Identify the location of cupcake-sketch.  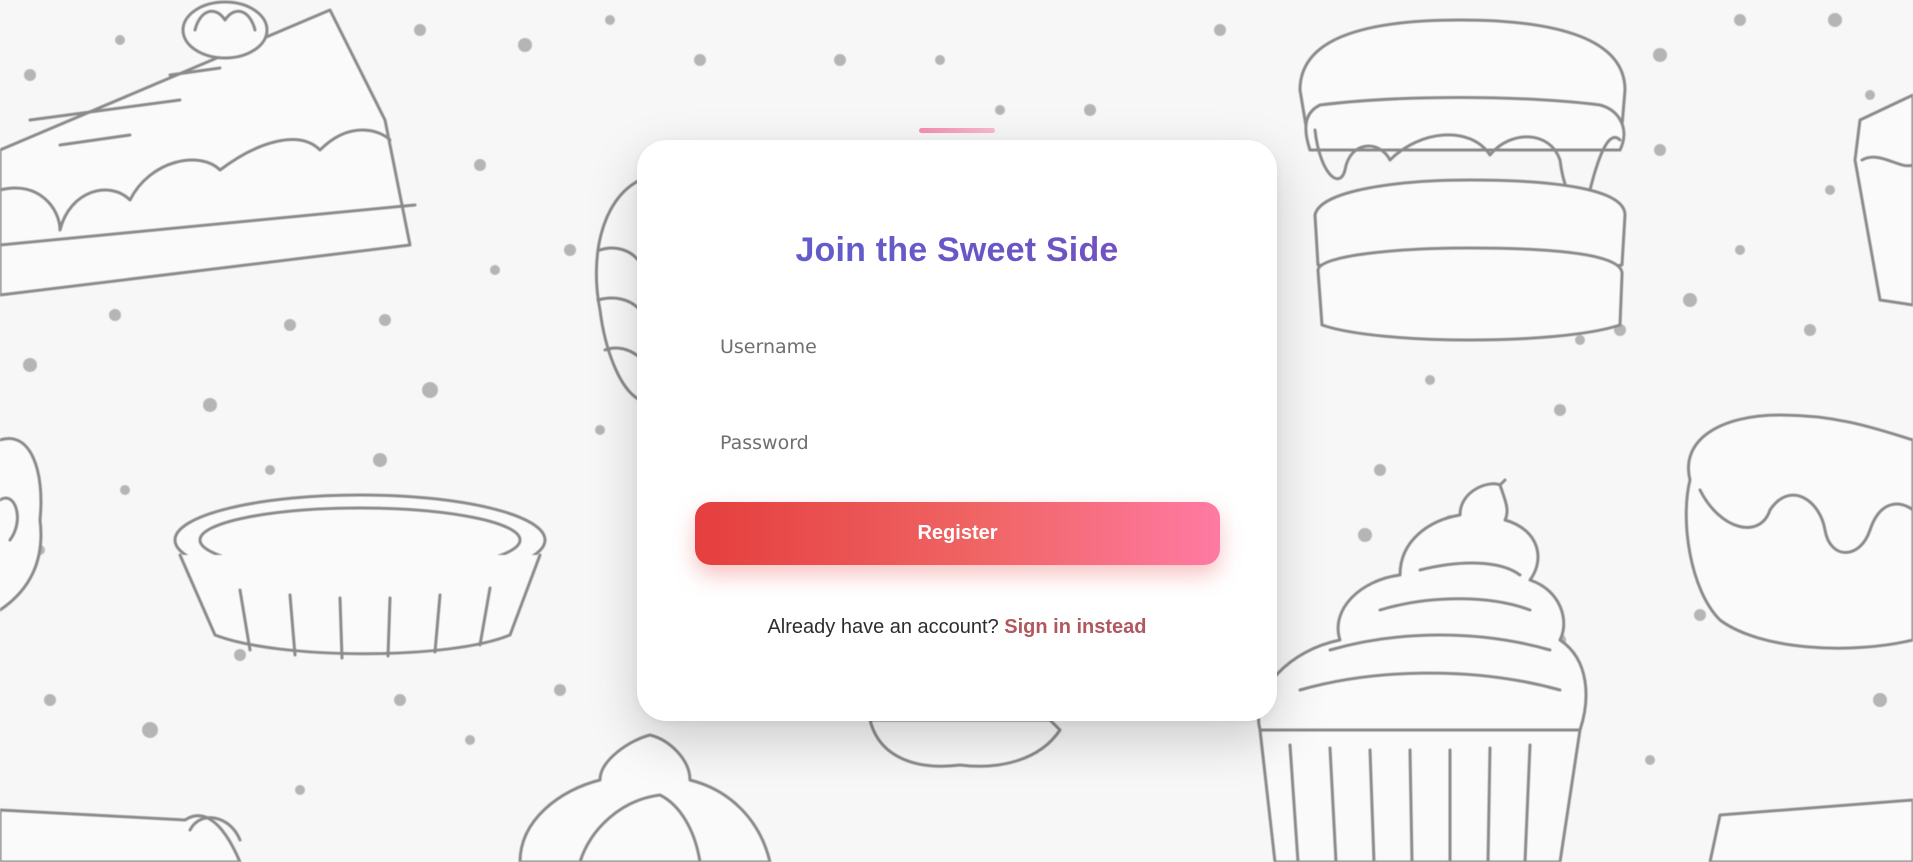
(1422, 670).